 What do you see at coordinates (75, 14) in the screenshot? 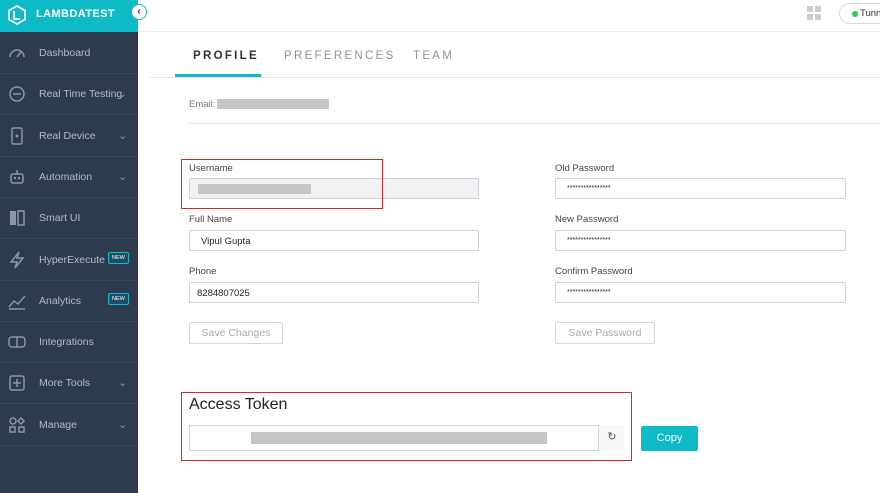
I see `brand-name: LAMBDATEST` at bounding box center [75, 14].